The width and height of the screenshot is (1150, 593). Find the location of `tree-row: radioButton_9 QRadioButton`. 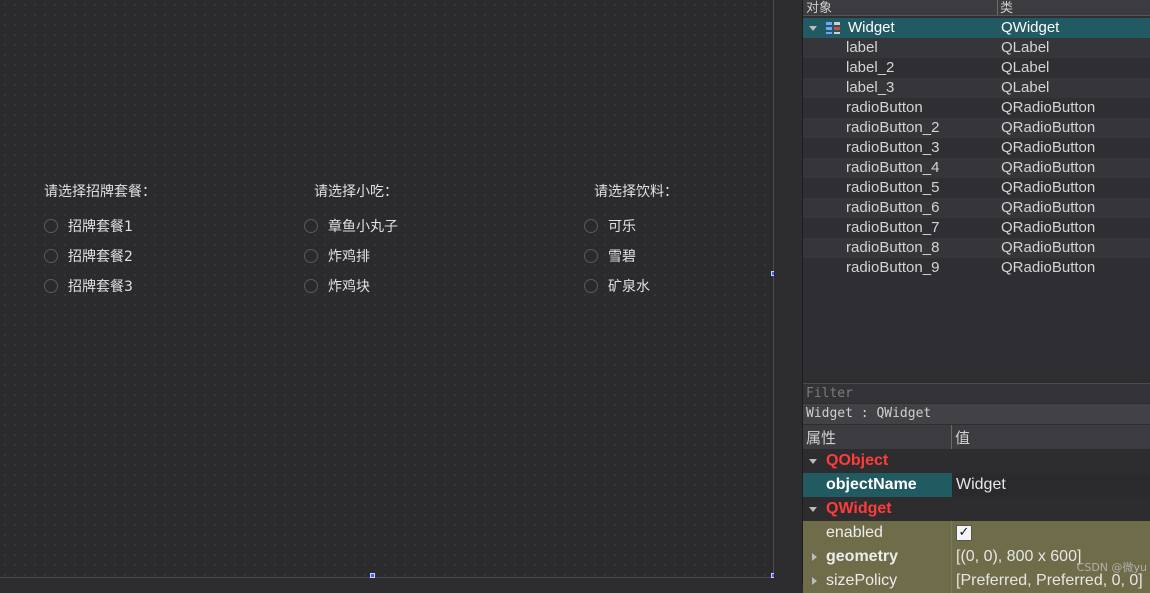

tree-row: radioButton_9 QRadioButton is located at coordinates (976, 268).